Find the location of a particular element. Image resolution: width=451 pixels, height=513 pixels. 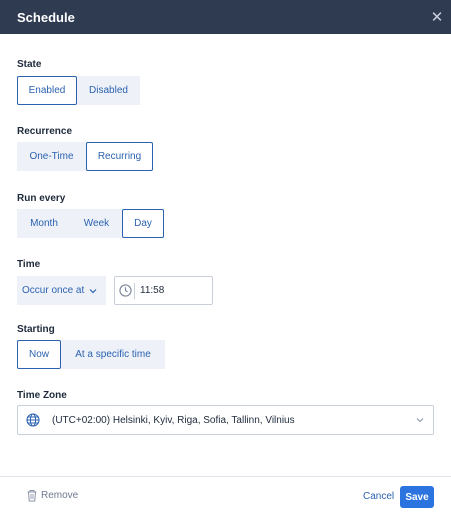

cancel-button: Cancel is located at coordinates (378, 496).